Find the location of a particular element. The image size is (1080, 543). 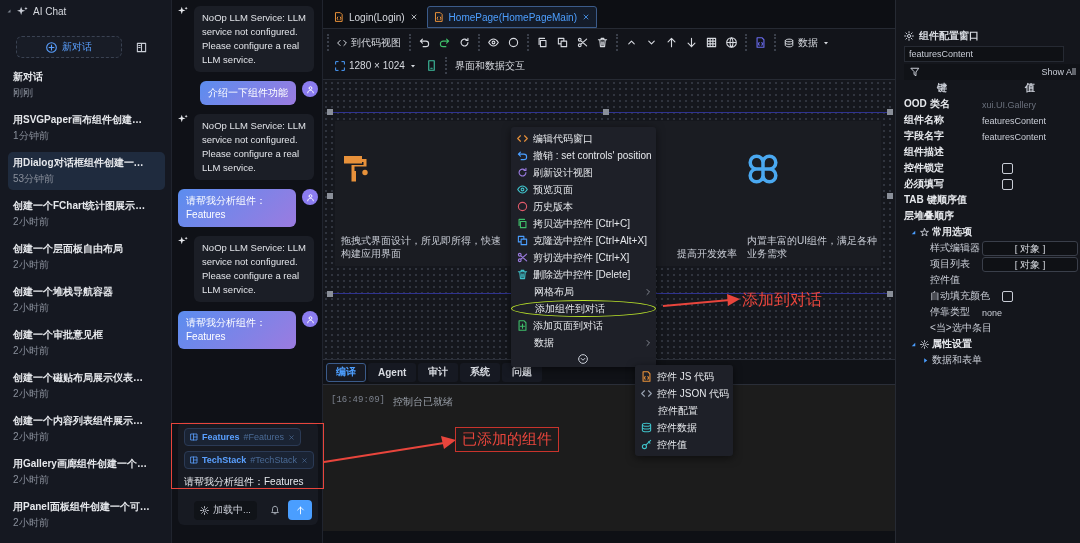

conversation-item: 新对话 刚刚 is located at coordinates (86, 85).